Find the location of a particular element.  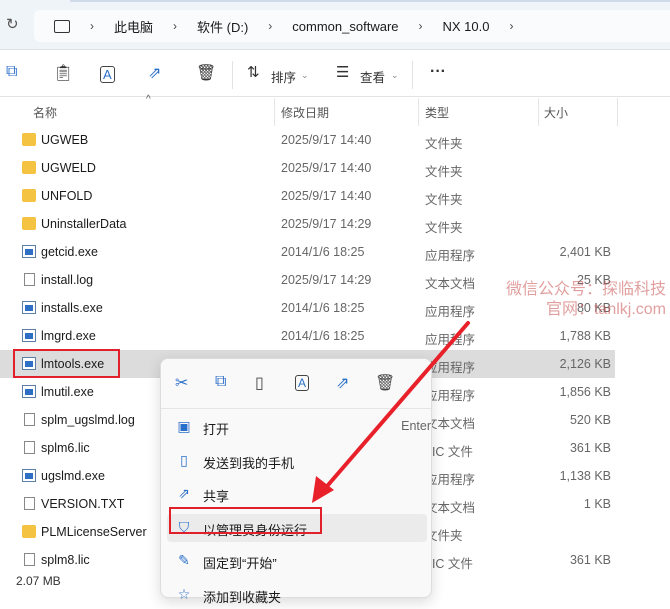

annotation-arrow is located at coordinates (391, 412).